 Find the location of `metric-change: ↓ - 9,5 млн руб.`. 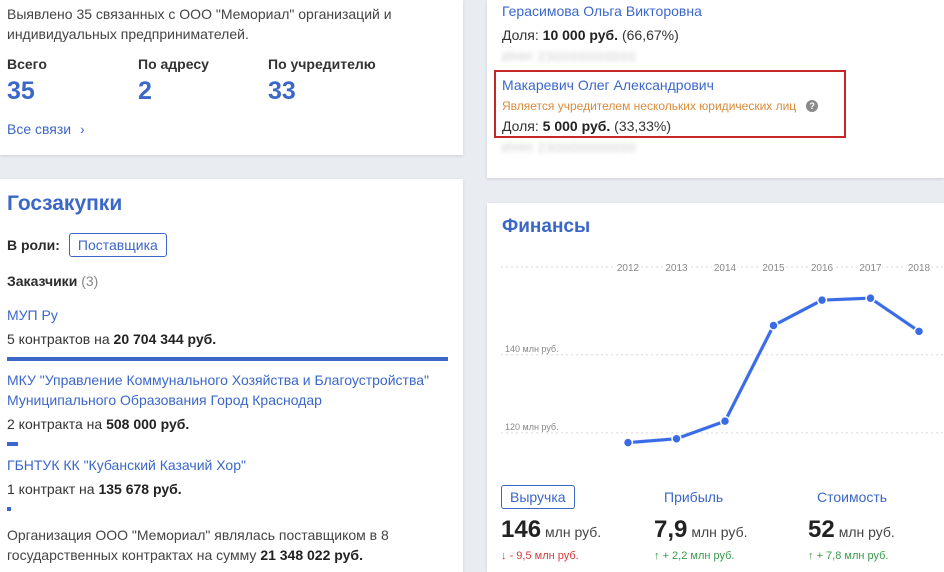

metric-change: ↓ - 9,5 млн руб. is located at coordinates (551, 556).